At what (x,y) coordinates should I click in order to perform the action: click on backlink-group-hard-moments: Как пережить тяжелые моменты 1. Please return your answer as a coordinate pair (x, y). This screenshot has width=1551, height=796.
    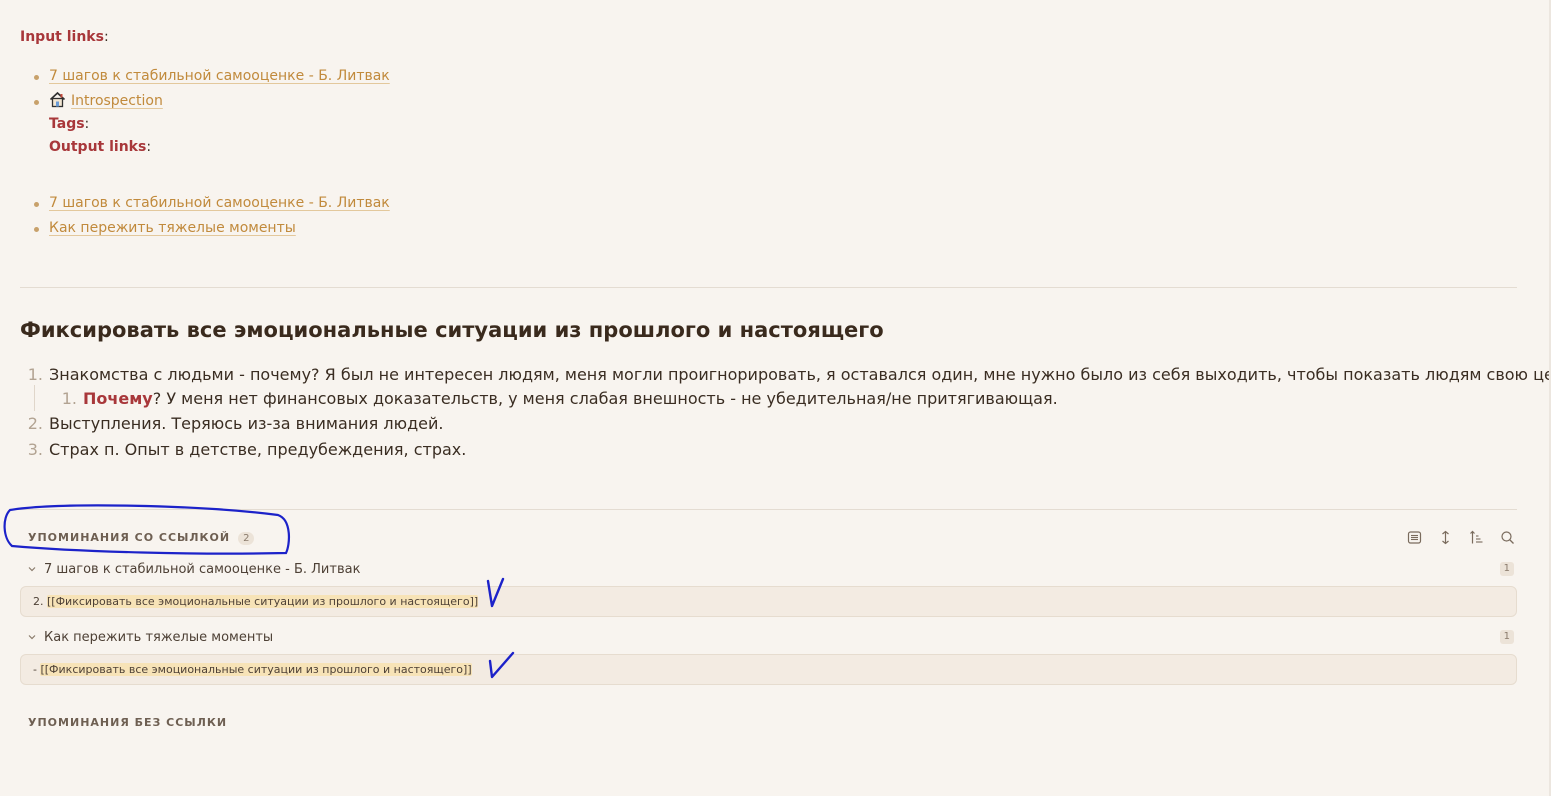
    Looking at the image, I should click on (770, 637).